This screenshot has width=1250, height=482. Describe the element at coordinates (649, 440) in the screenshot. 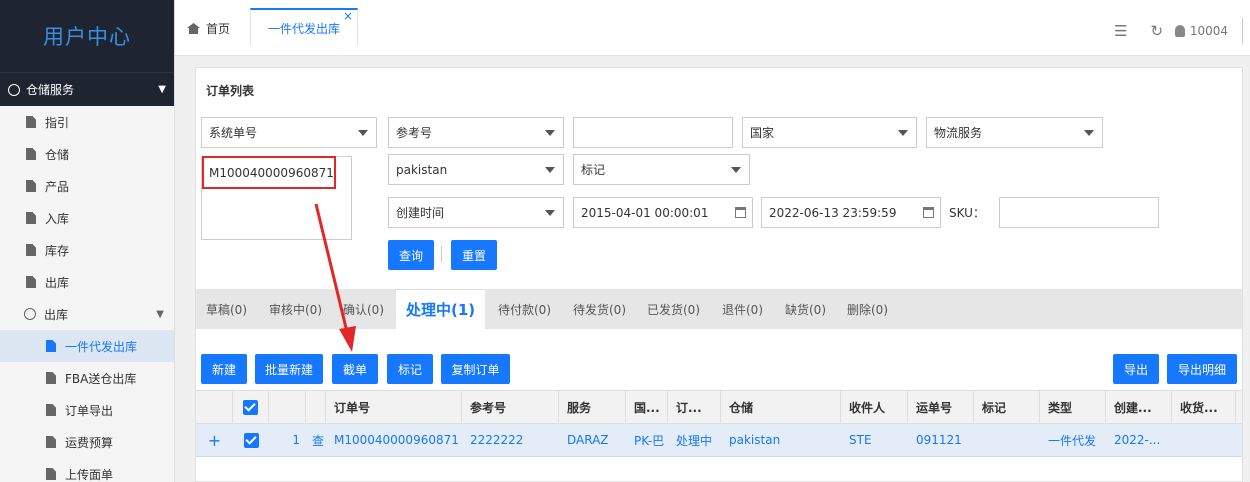

I see `country-value: PK-巴` at that location.